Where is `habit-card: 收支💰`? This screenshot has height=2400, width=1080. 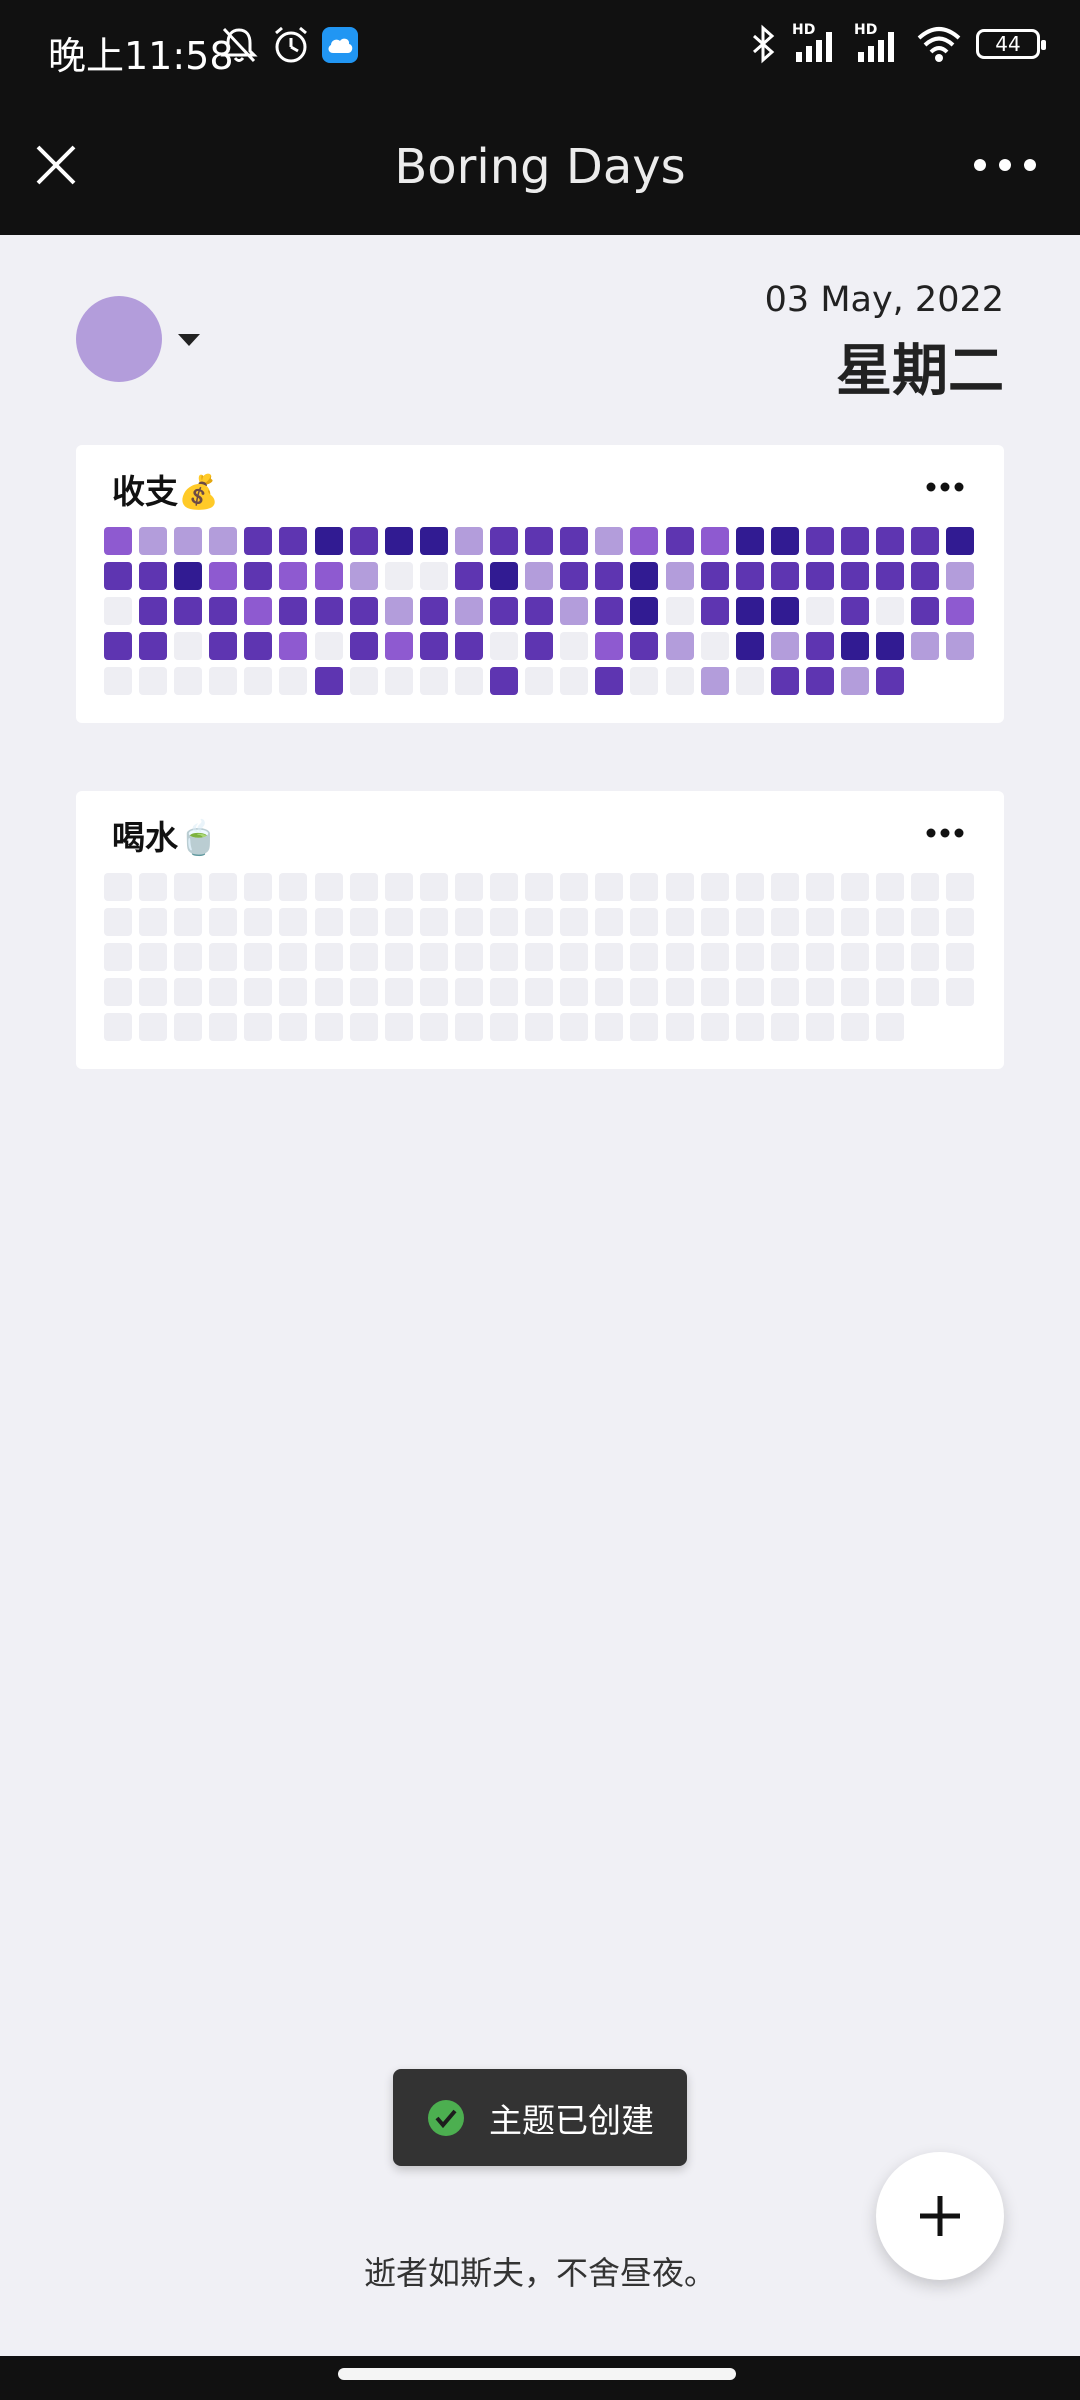
habit-card: 收支💰 is located at coordinates (540, 584).